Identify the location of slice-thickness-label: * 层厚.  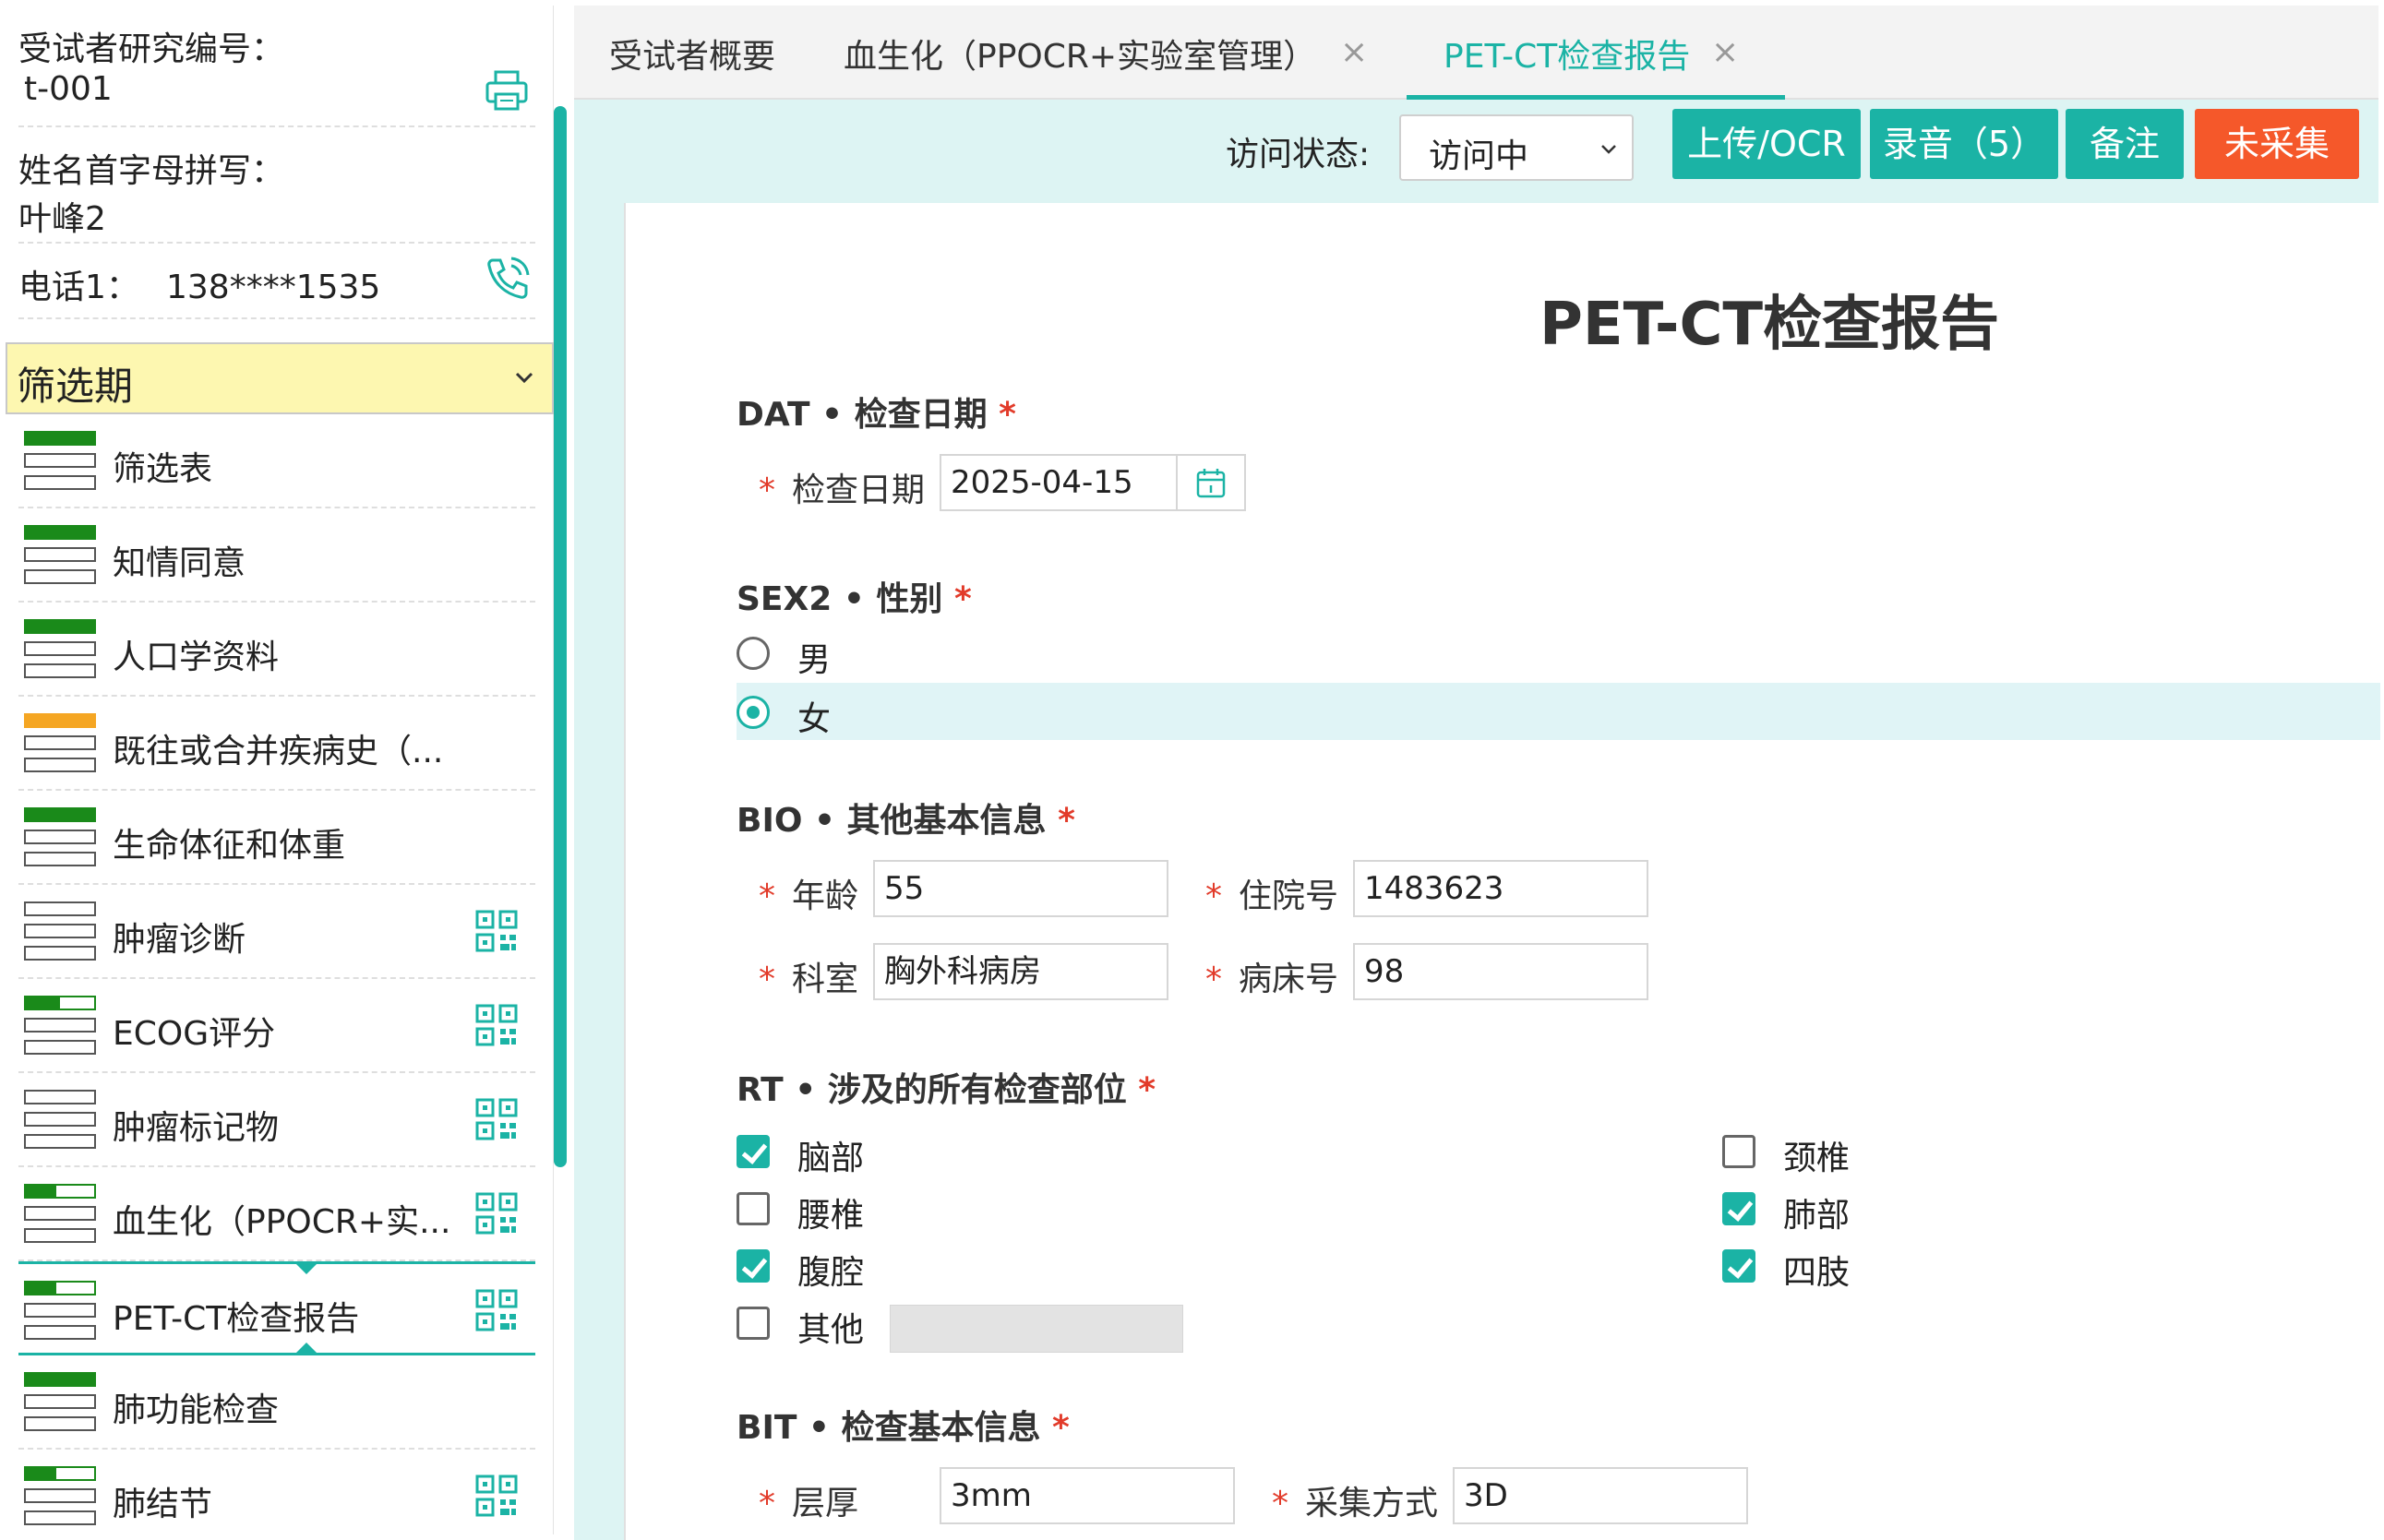
(809, 1503).